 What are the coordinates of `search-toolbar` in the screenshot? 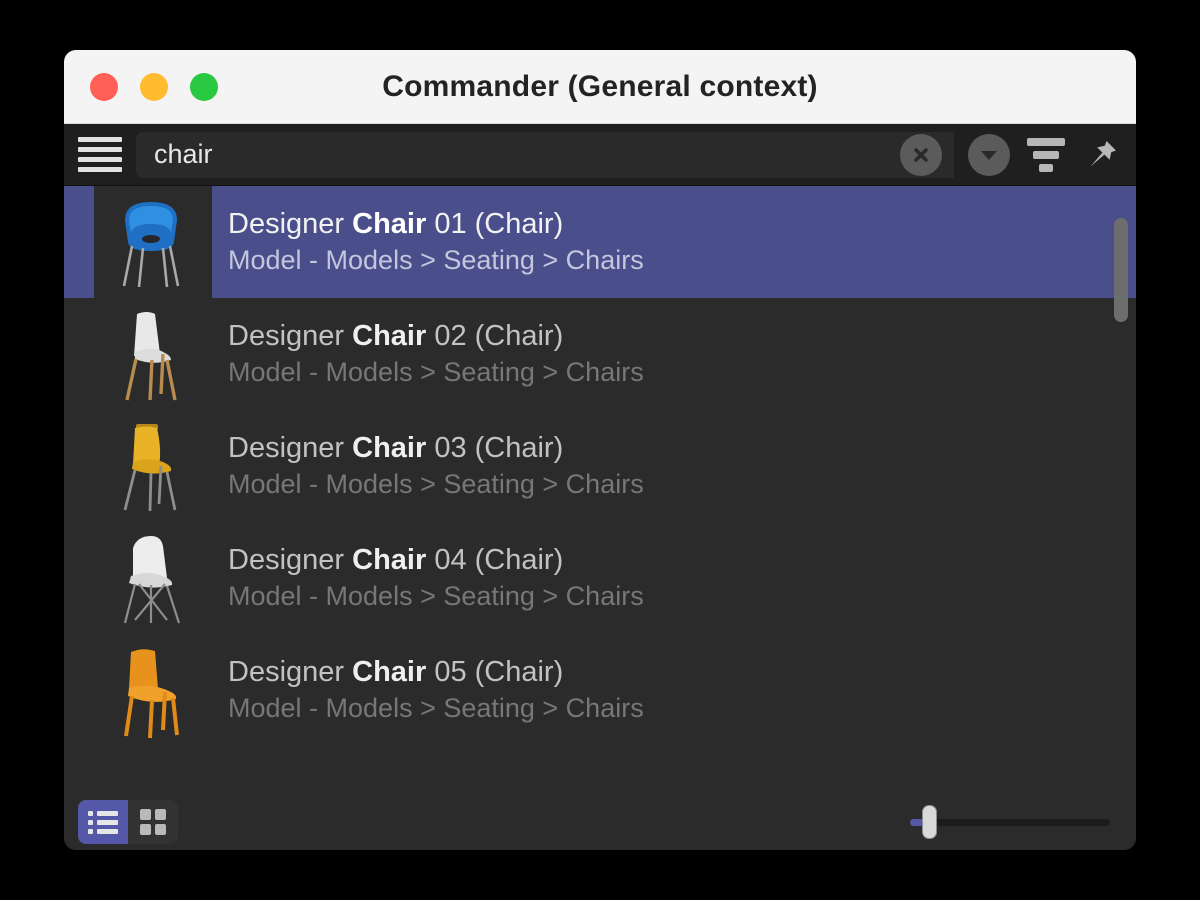 It's located at (600, 155).